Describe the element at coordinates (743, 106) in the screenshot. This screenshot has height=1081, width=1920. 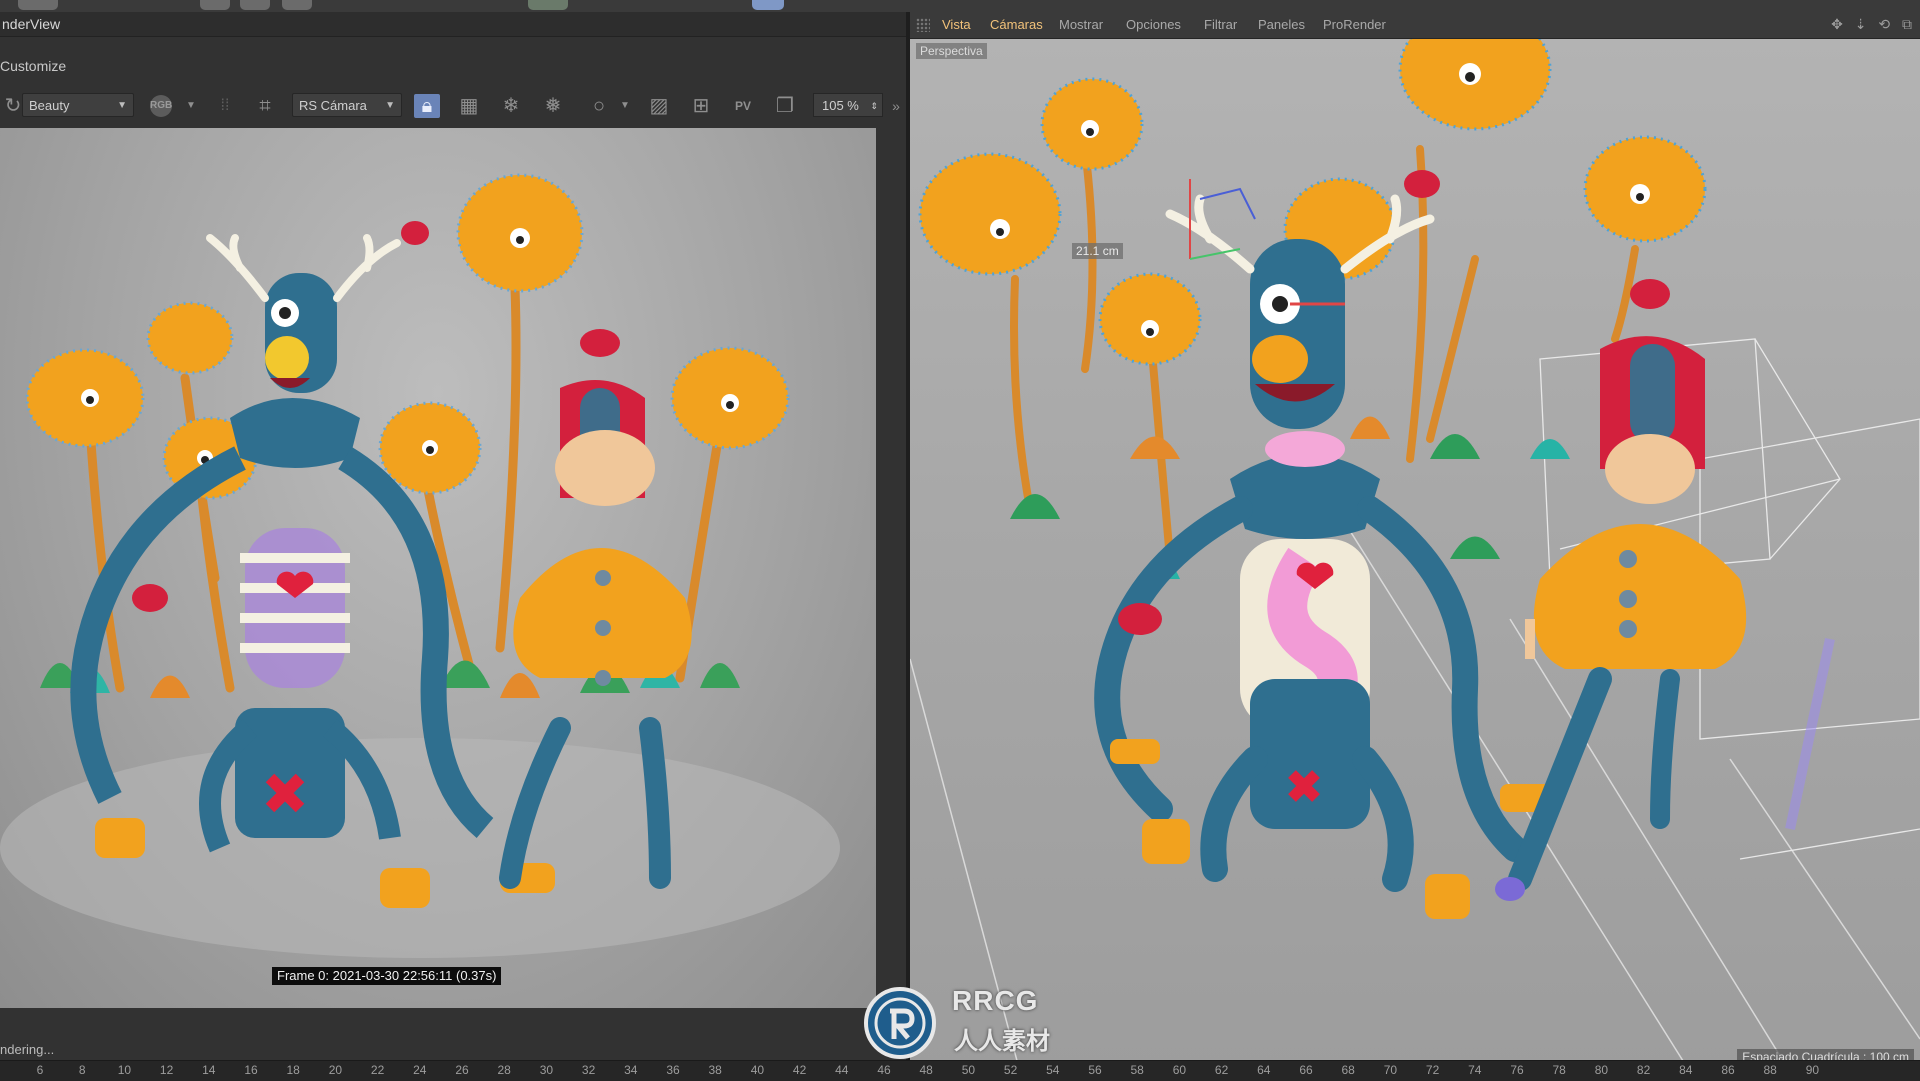
I see `pv-icon: PV` at that location.